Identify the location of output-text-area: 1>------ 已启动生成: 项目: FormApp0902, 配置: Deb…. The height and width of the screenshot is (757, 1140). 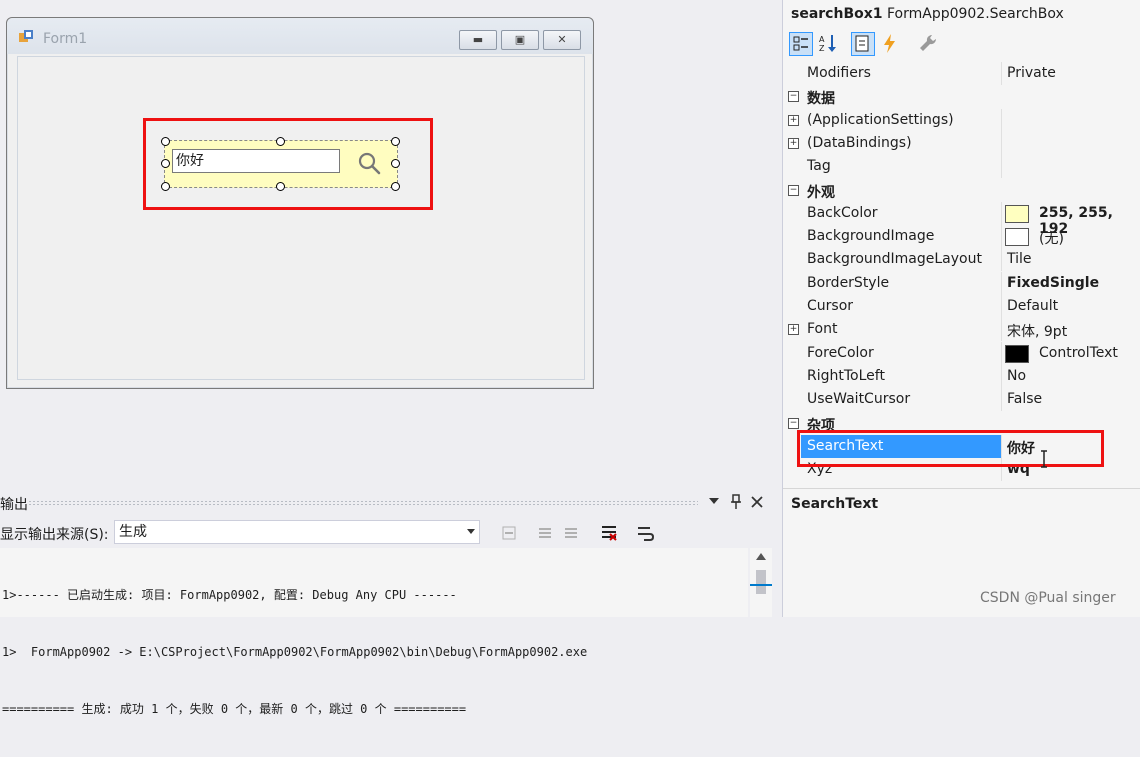
(374, 632).